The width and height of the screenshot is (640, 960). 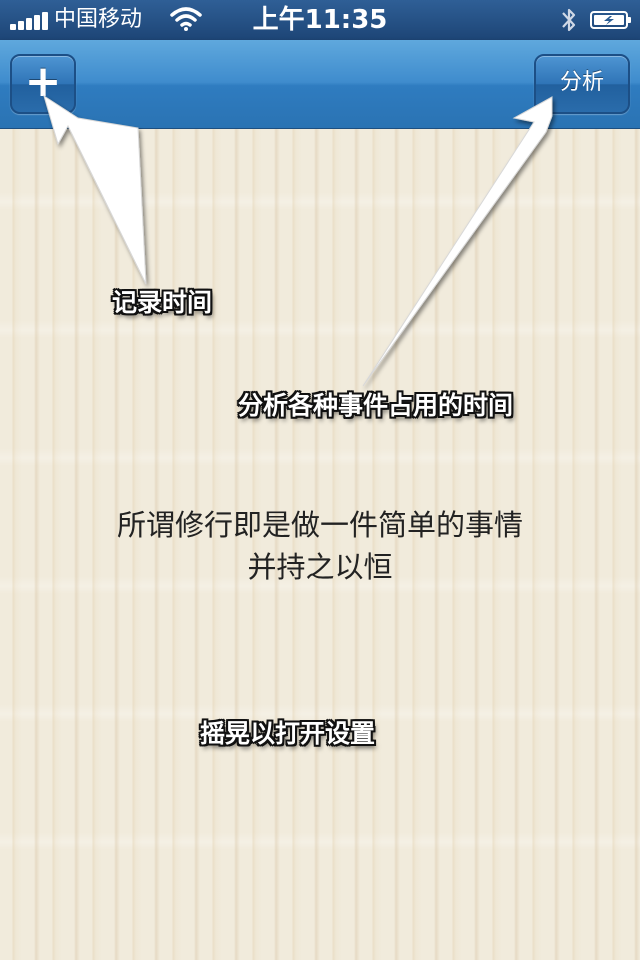 I want to click on plus-icon: +, so click(x=43, y=81).